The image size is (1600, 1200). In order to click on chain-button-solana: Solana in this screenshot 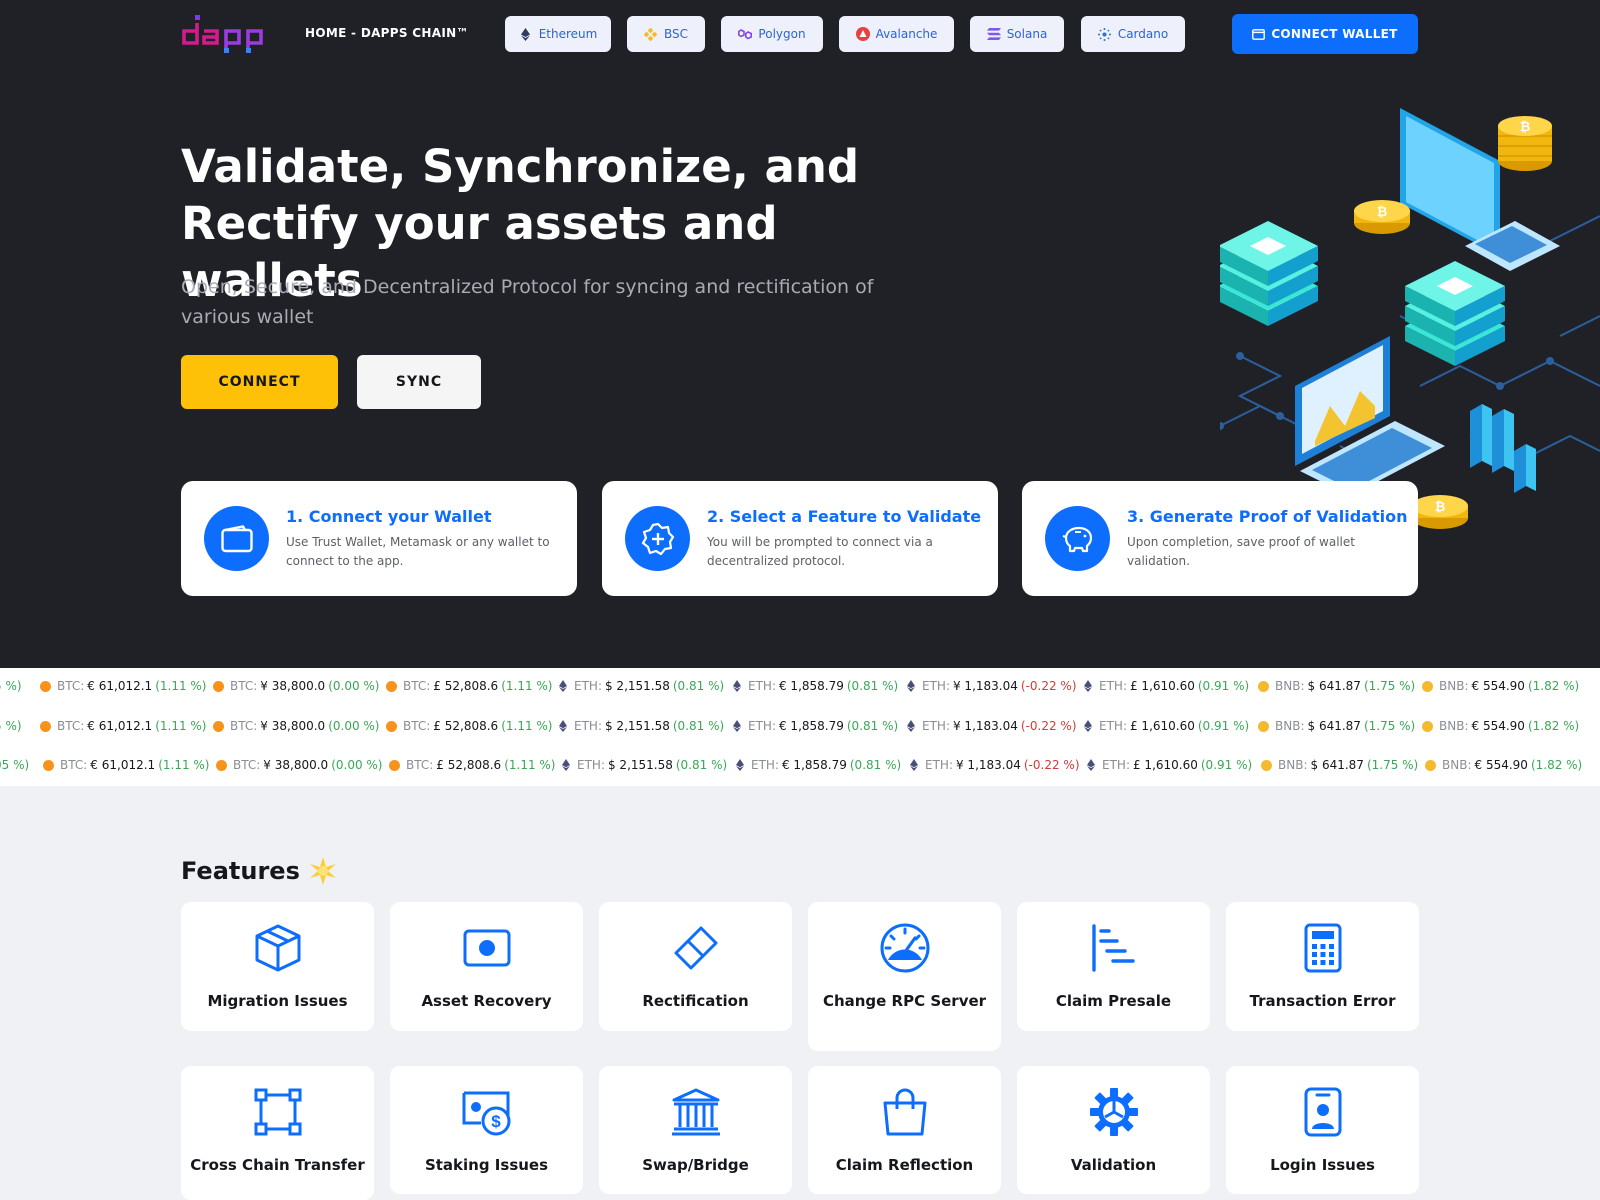, I will do `click(1017, 34)`.